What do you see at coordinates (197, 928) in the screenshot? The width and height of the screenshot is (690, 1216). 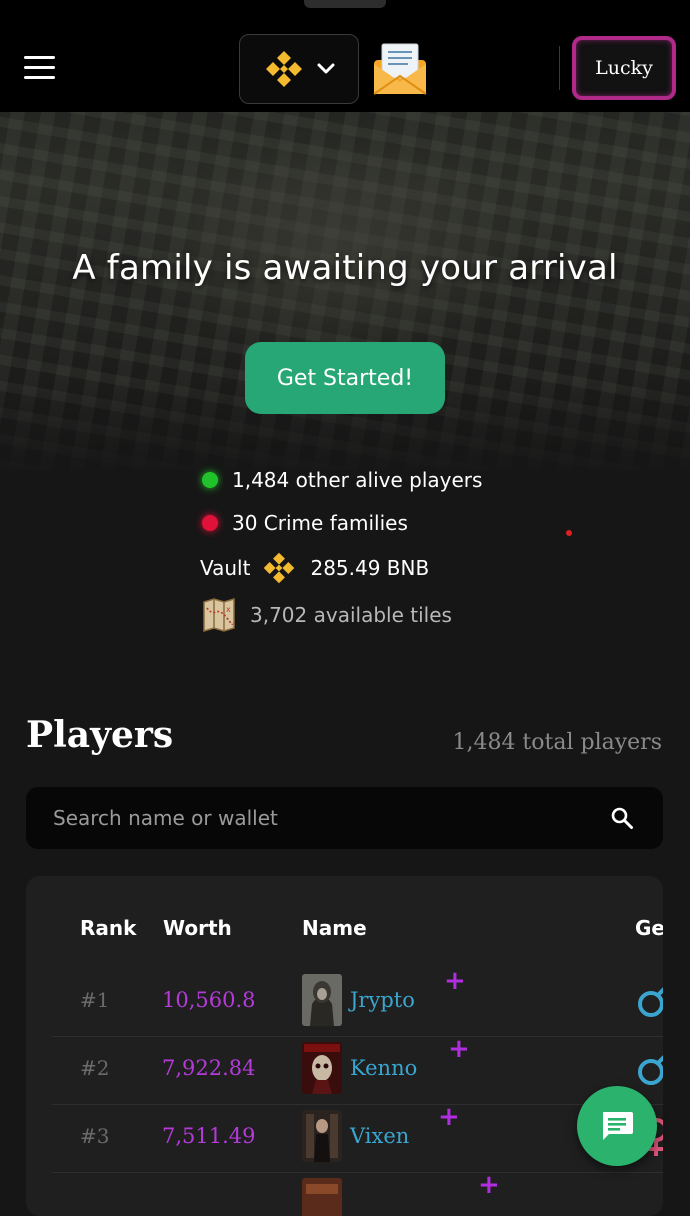 I see `column-header-worth: Worth` at bounding box center [197, 928].